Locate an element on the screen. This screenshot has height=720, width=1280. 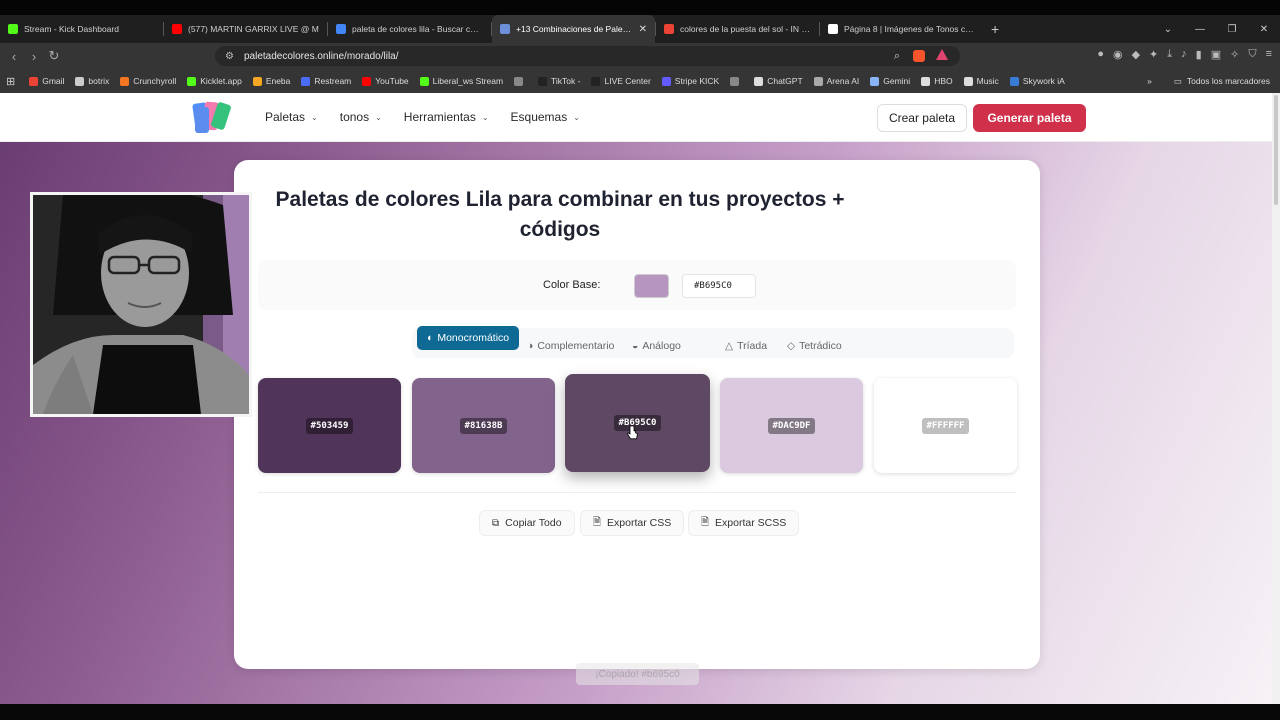
bookmark-item: Gmail is located at coordinates (46, 81).